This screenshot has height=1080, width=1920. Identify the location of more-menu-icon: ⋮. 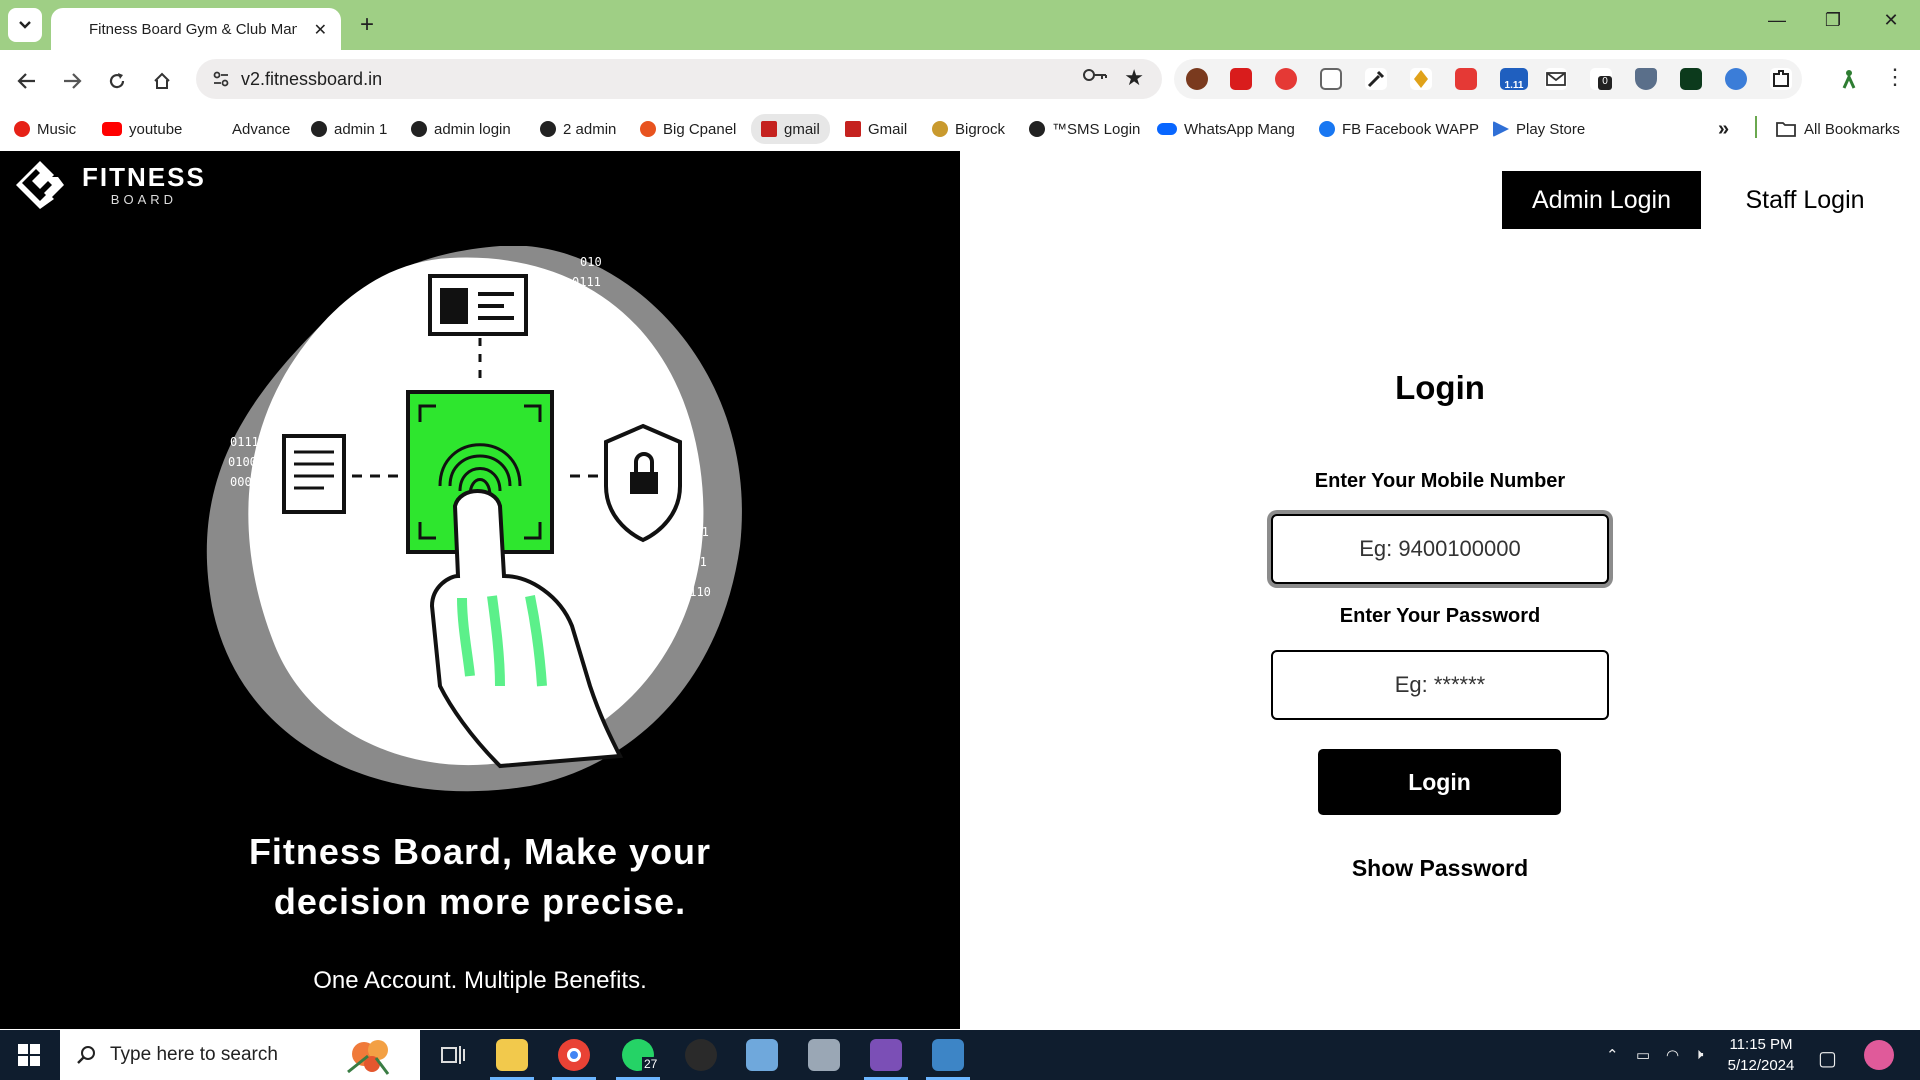
(1895, 77).